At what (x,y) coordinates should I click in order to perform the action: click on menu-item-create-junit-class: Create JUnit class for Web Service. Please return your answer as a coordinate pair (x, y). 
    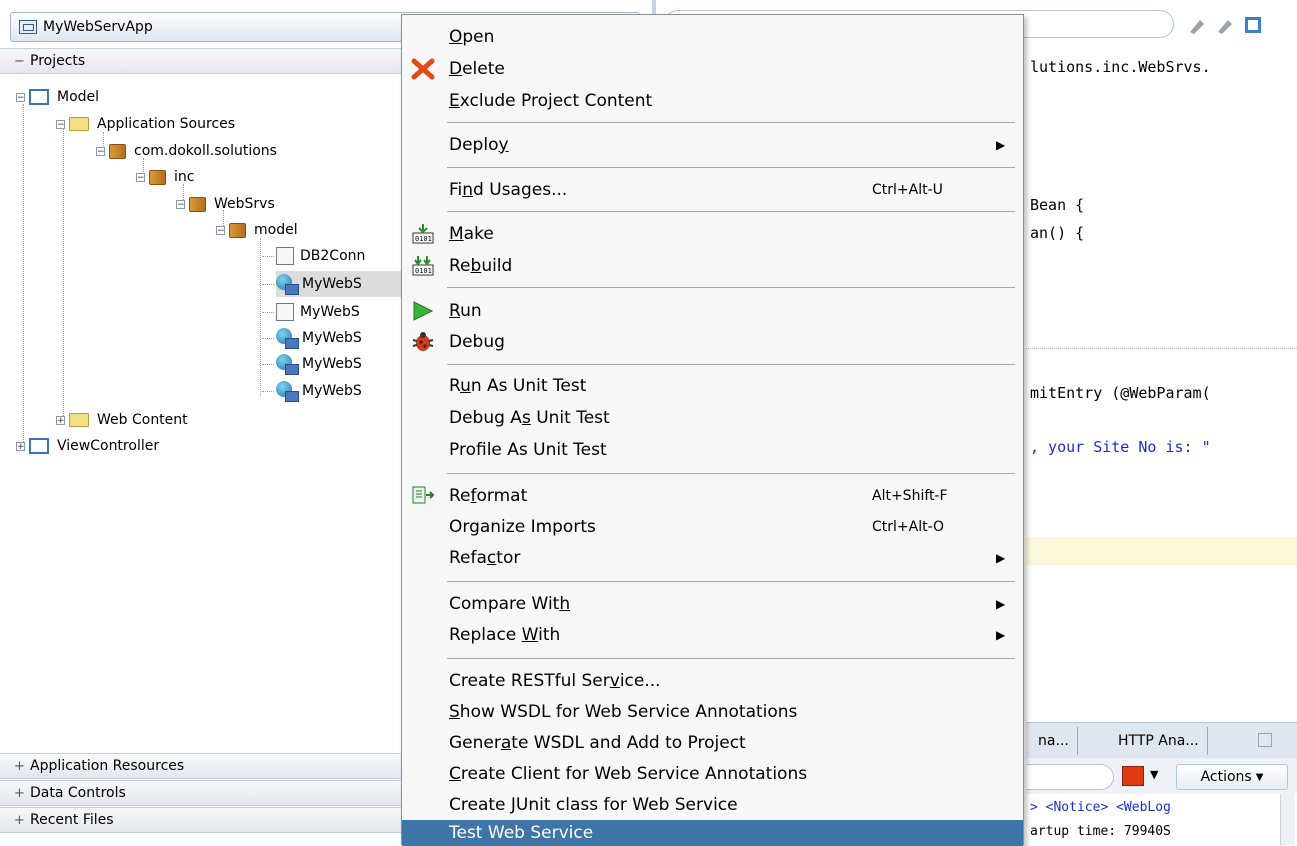
    Looking at the image, I should click on (712, 804).